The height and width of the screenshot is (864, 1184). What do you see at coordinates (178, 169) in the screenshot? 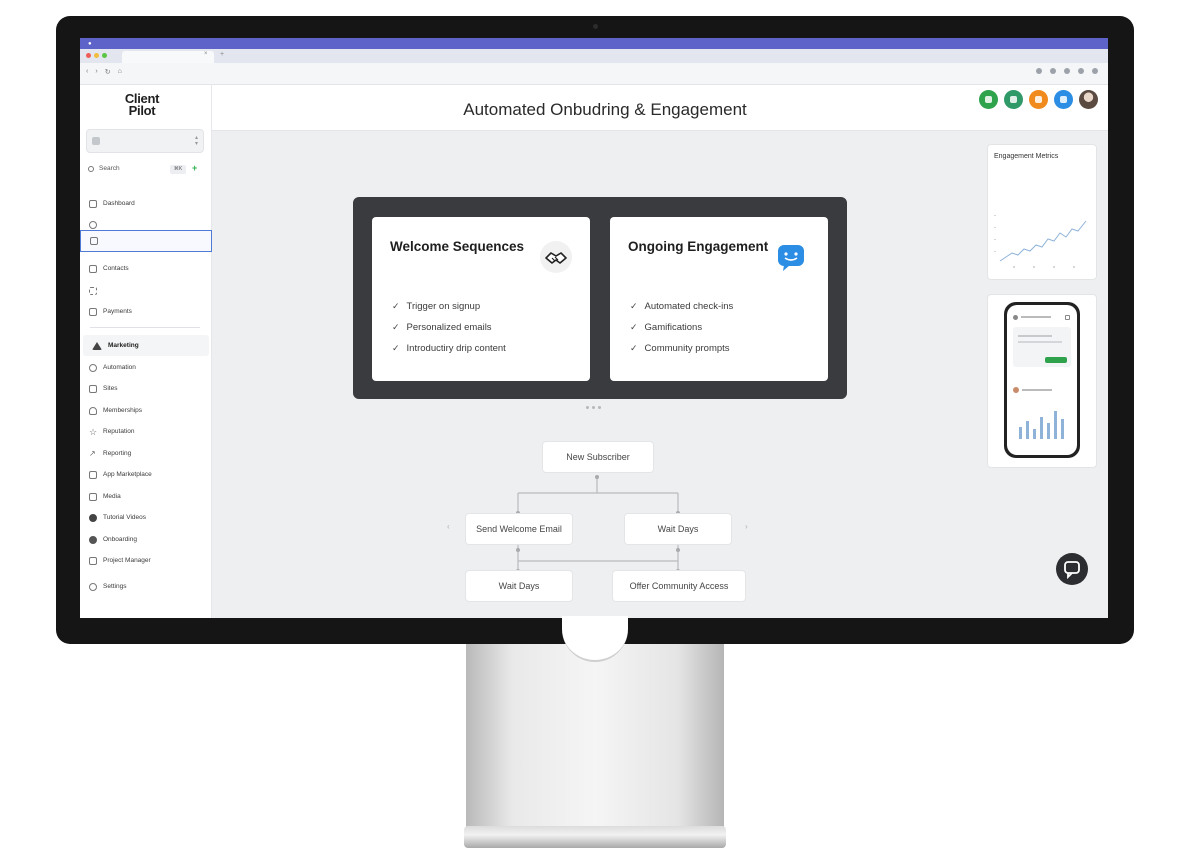
I see `search-shortcut: ⌘K` at bounding box center [178, 169].